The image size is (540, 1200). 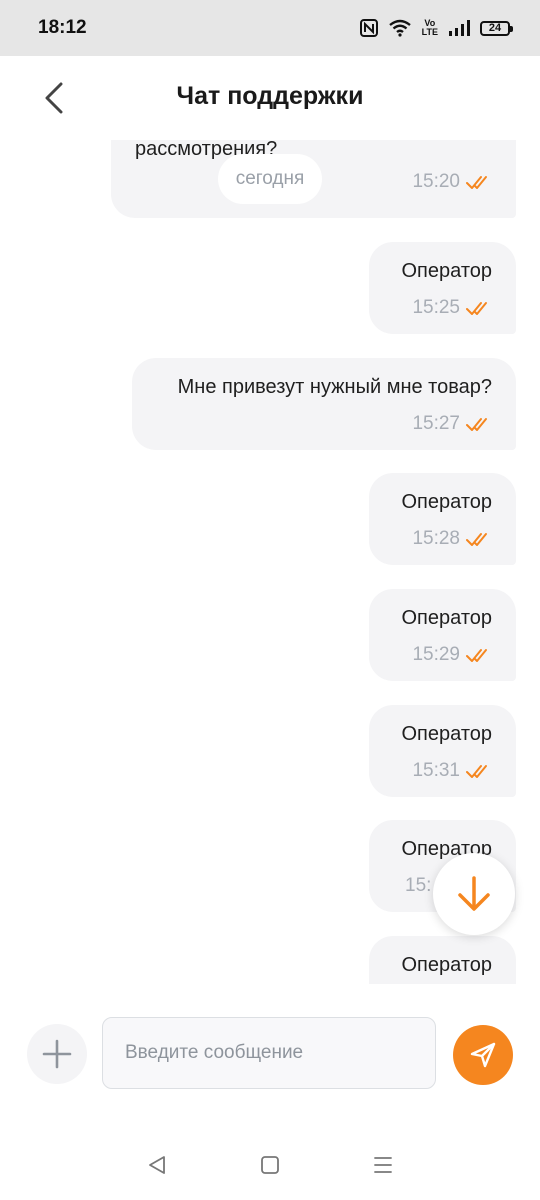 I want to click on nfc-icon, so click(x=368, y=28).